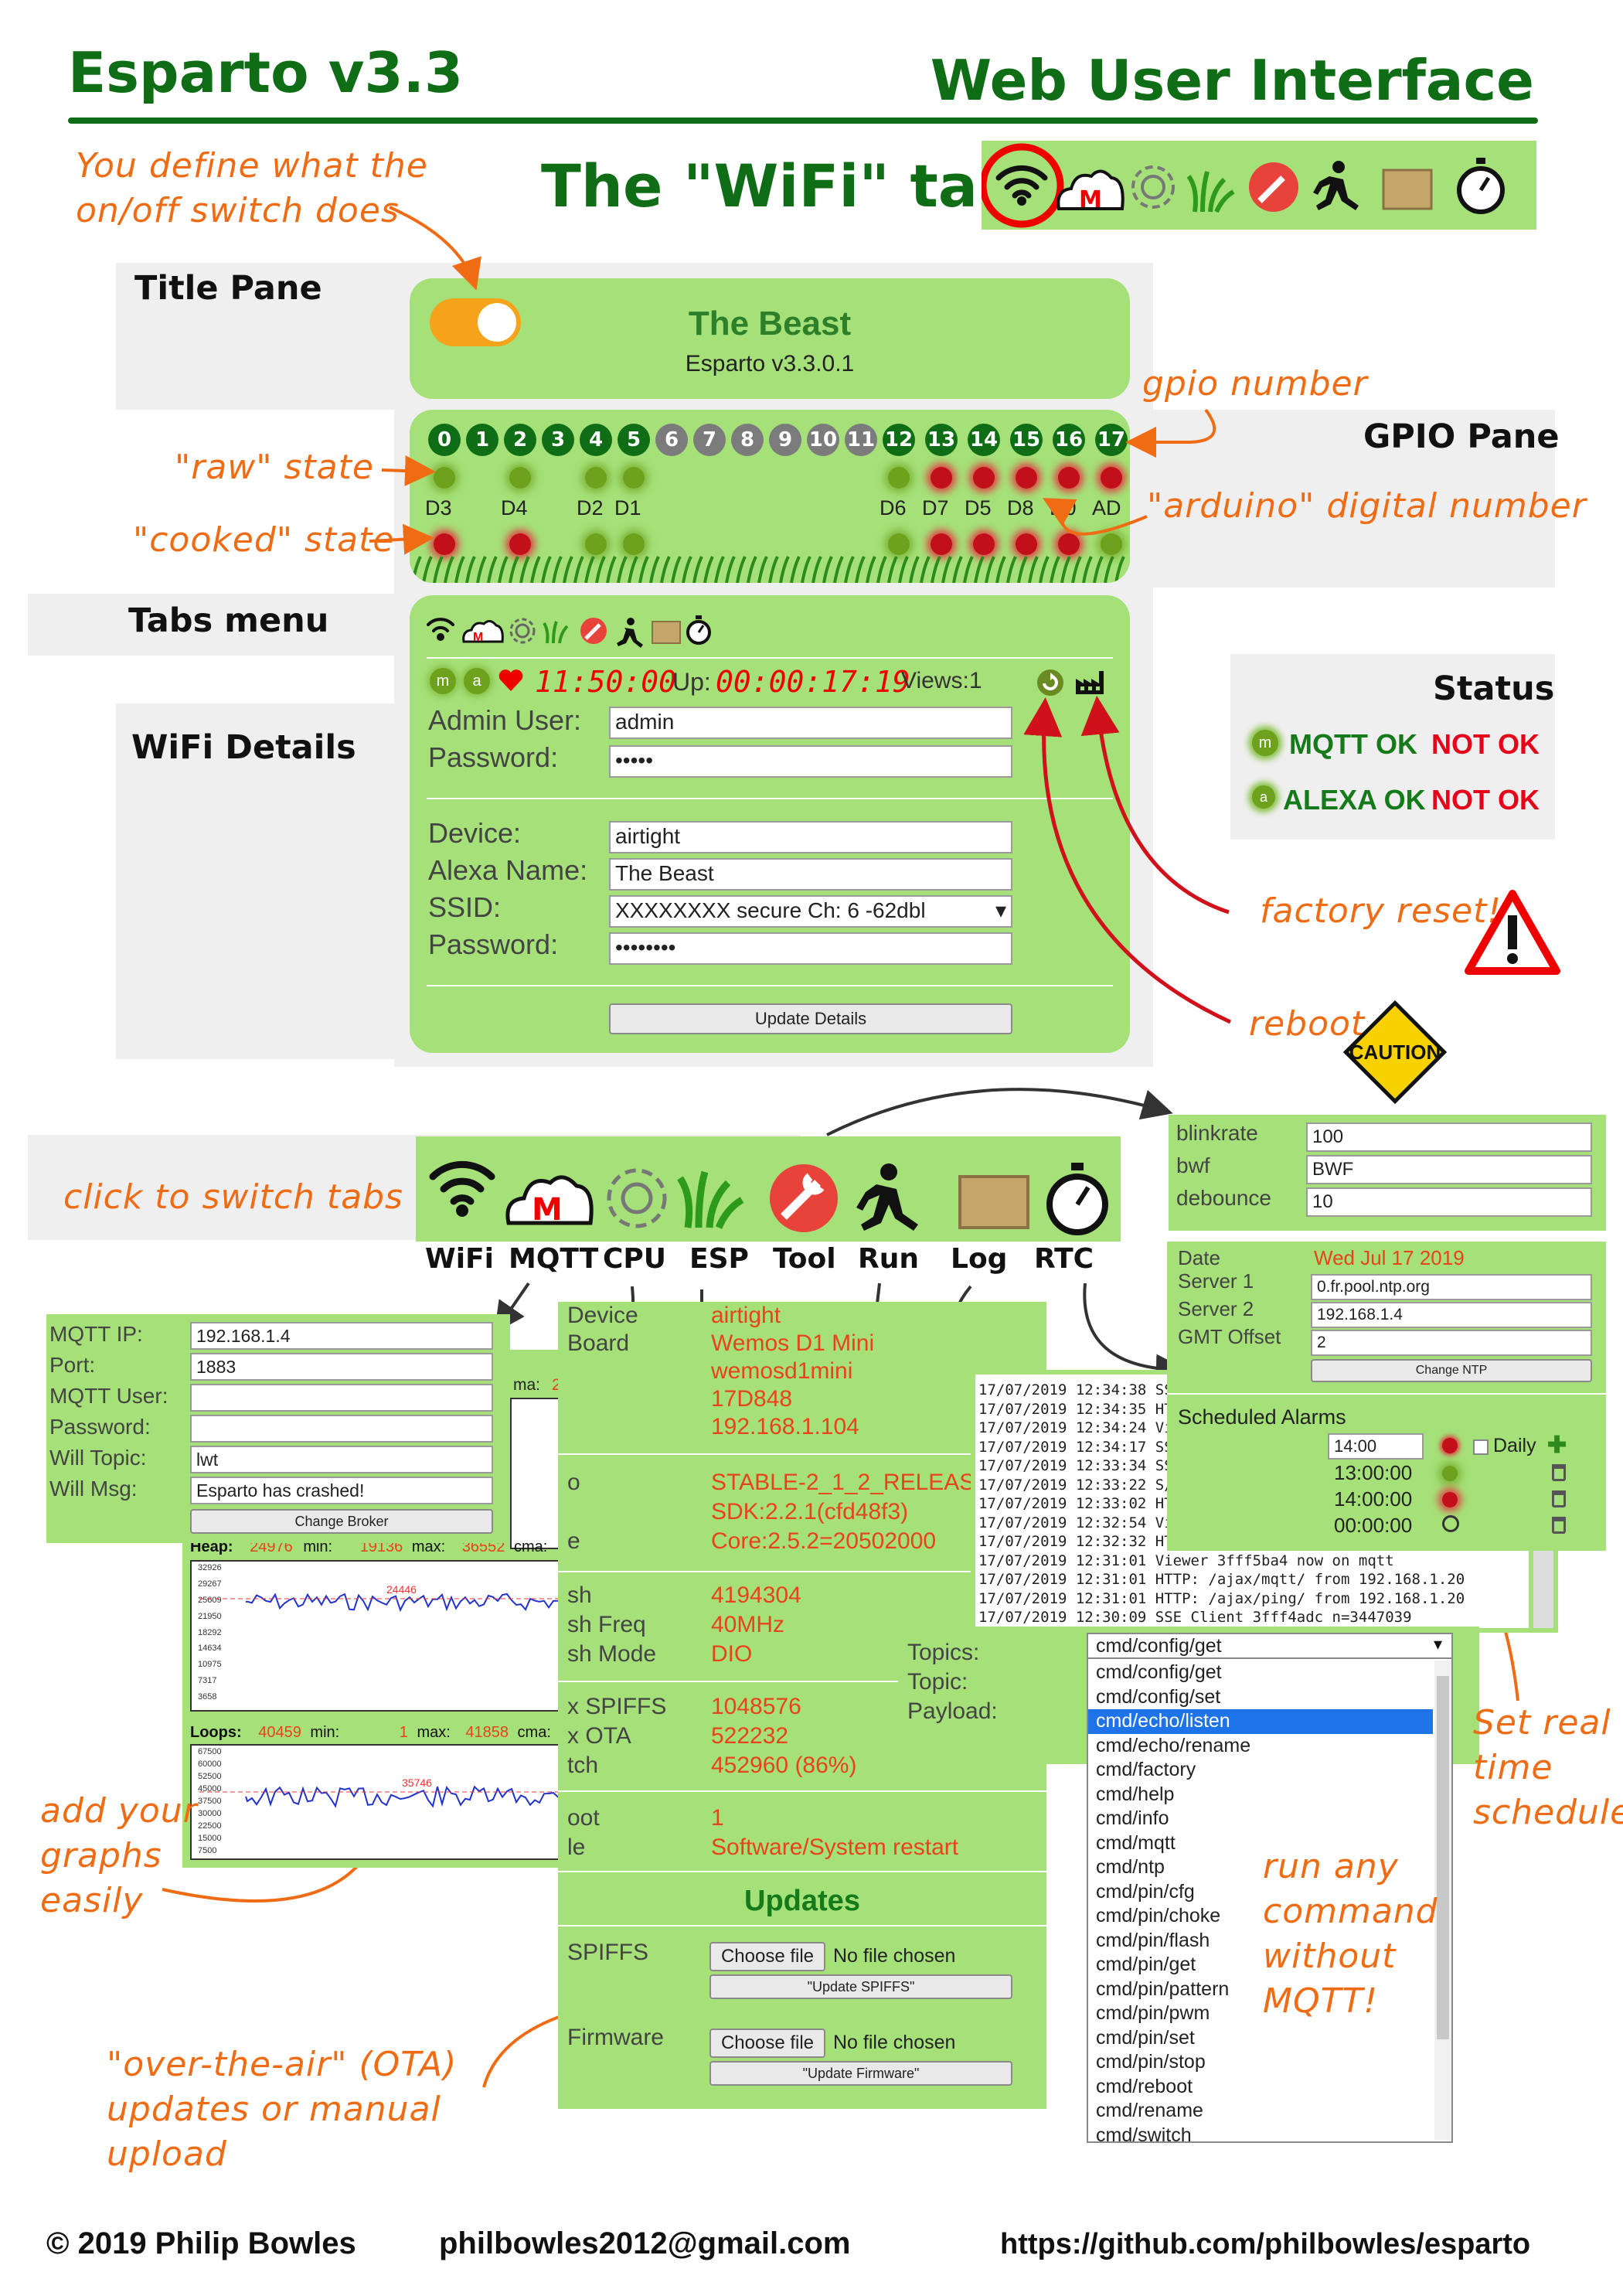 The image size is (1623, 2296). I want to click on schedule-note: Set real time schedule, so click(1548, 1767).